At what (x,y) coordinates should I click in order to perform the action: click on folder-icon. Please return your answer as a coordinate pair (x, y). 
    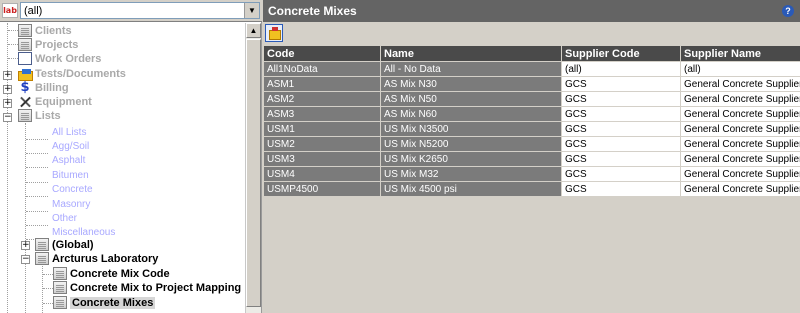
    Looking at the image, I should click on (25, 74).